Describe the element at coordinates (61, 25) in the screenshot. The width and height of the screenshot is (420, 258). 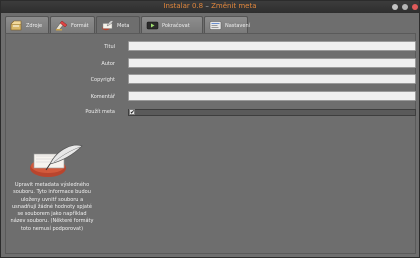
I see `format-icon` at that location.